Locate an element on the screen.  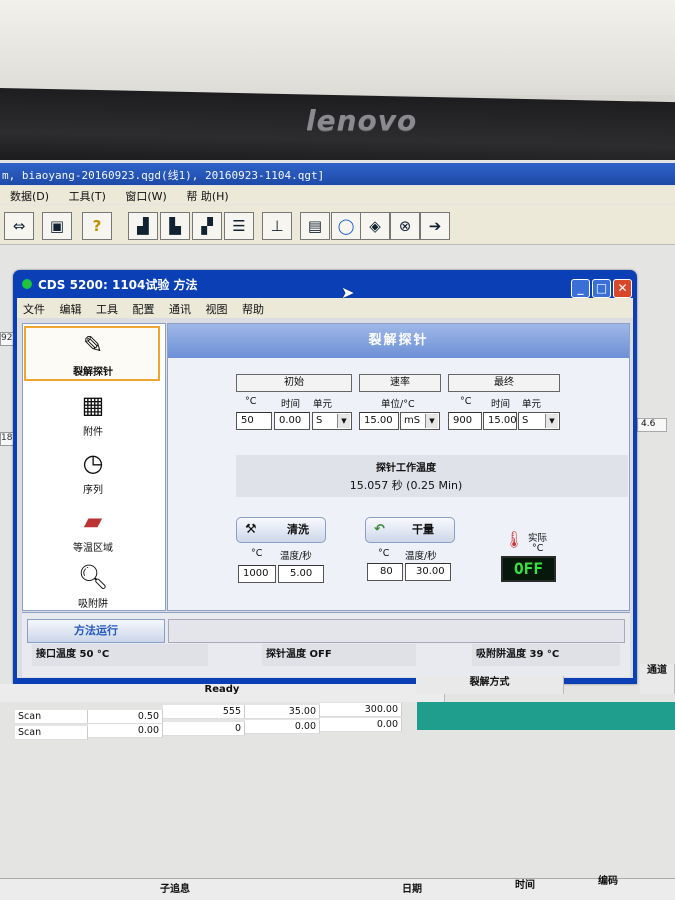
chart-3-icon: ▞ is located at coordinates (207, 226).